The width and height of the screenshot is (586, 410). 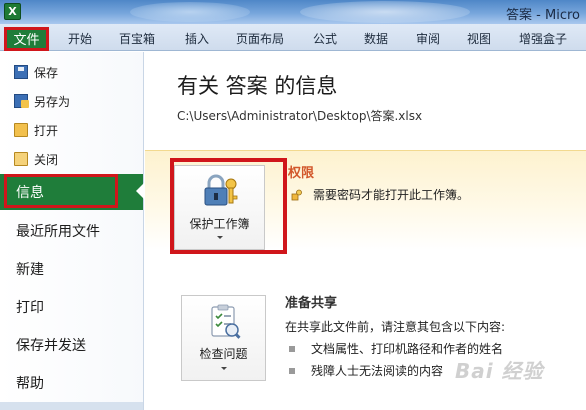 What do you see at coordinates (297, 195) in the screenshot?
I see `key-icon` at bounding box center [297, 195].